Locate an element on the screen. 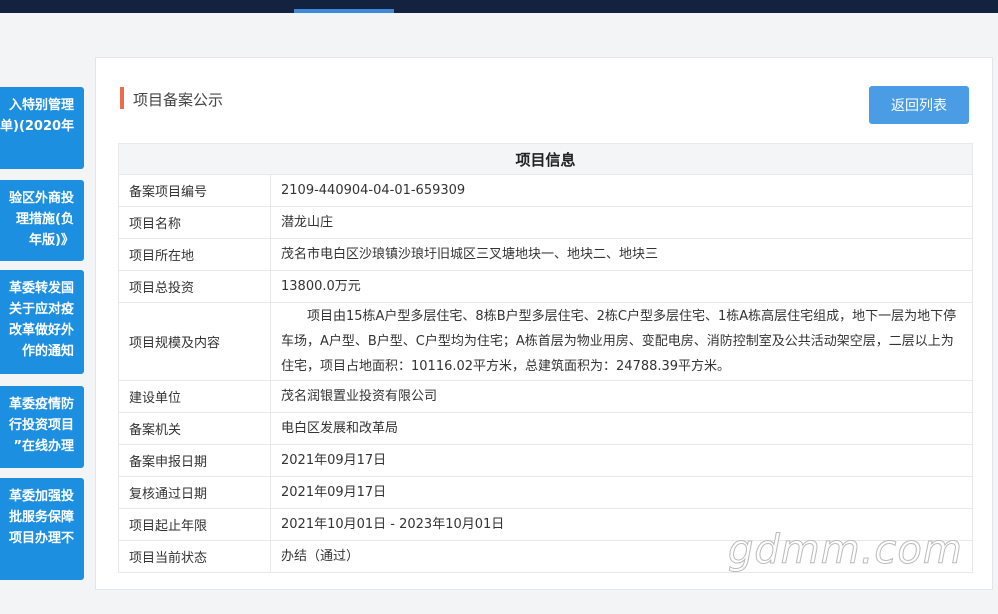 Image resolution: width=998 pixels, height=614 pixels. sidebar-card-line: 革委加强投 is located at coordinates (41, 496).